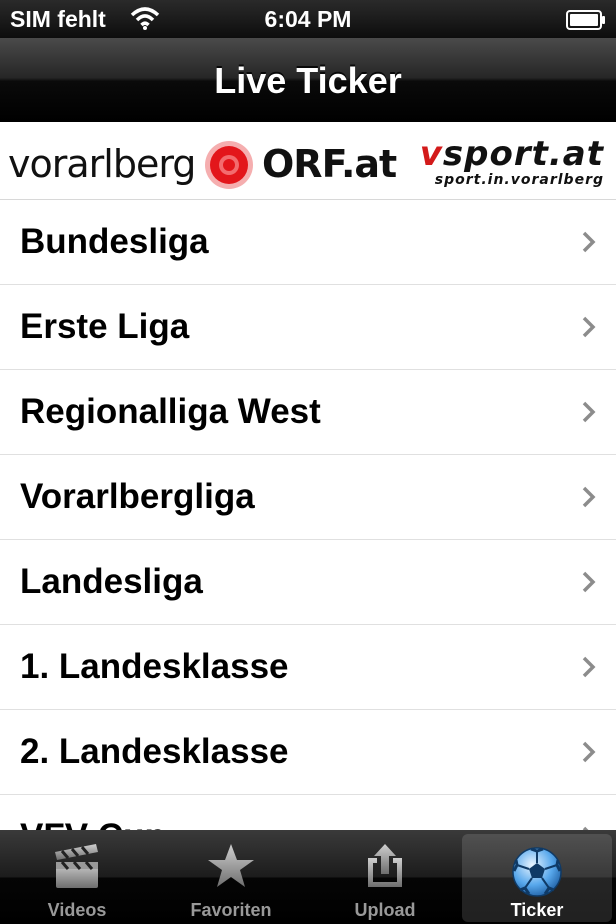  I want to click on list-item-label: Landesliga, so click(111, 581).